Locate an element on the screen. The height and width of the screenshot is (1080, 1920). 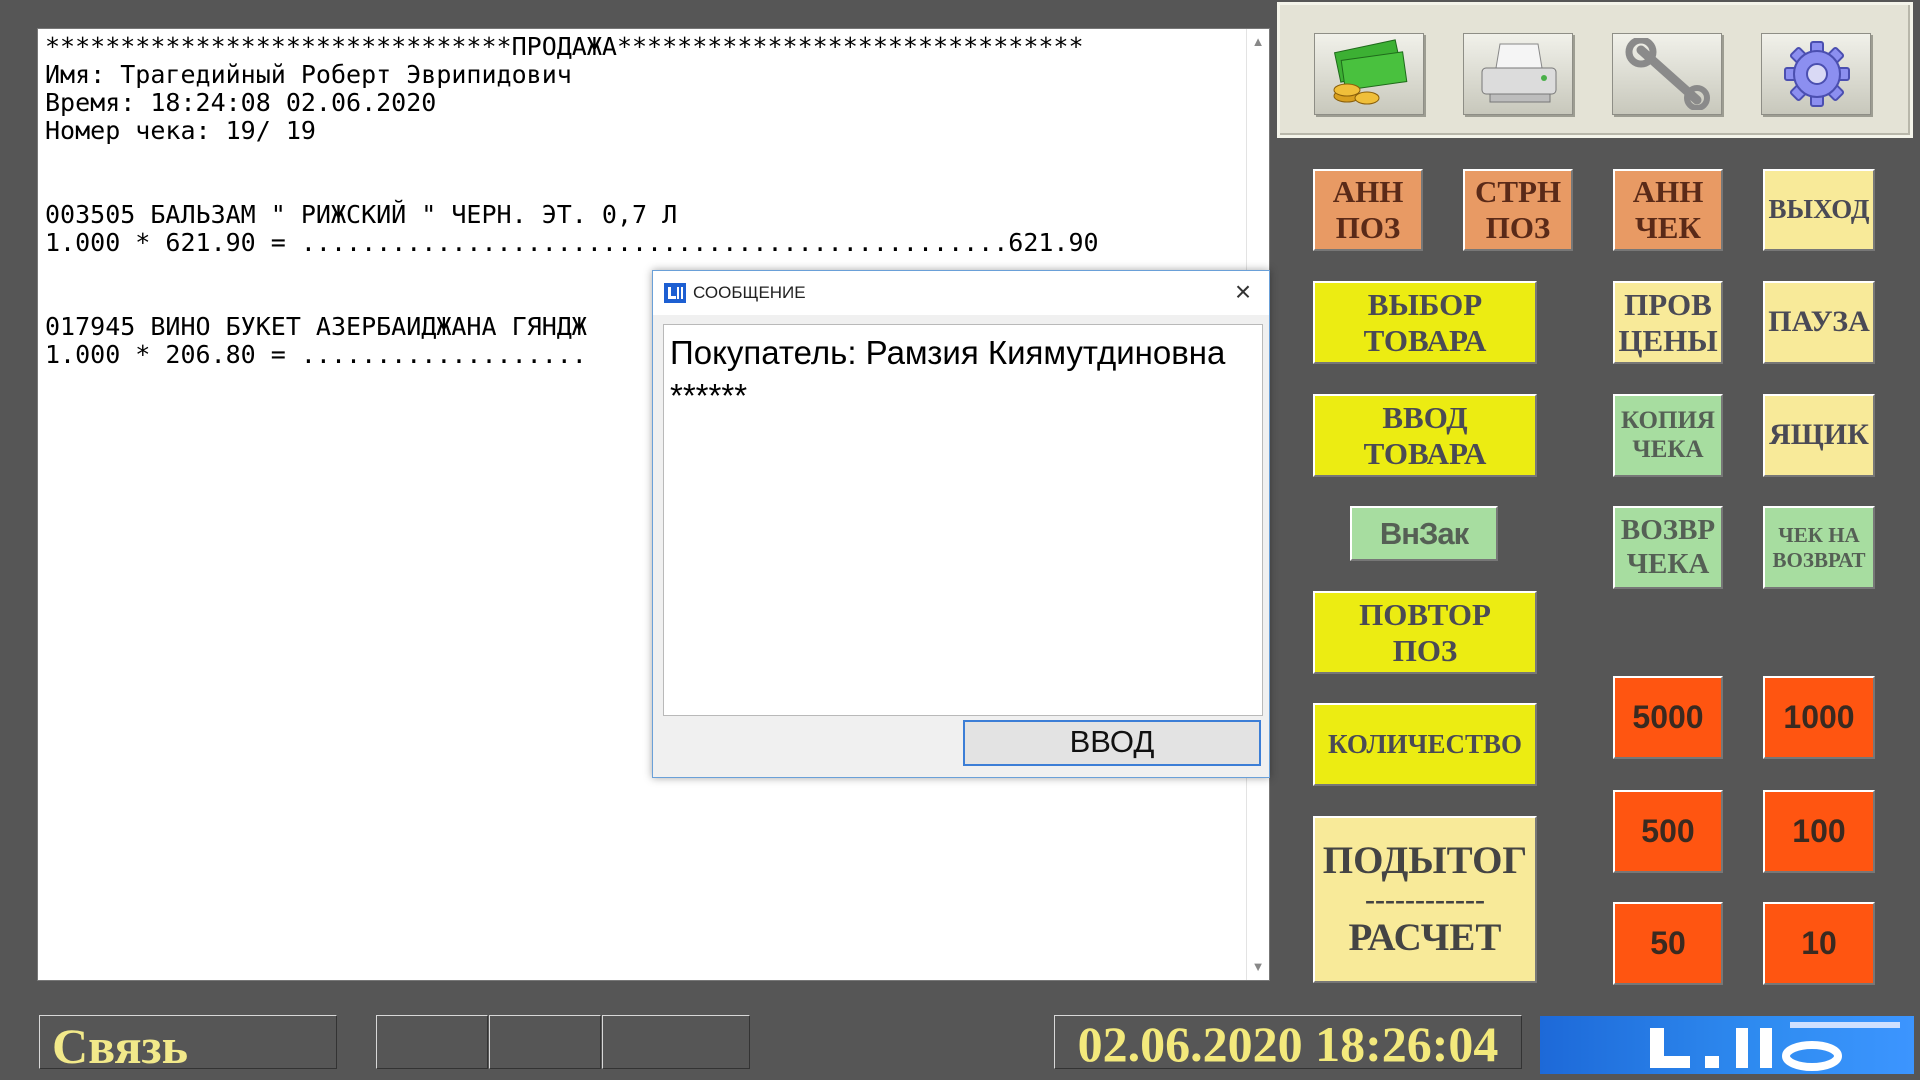
quantity-button: КОЛИЧЕСТВО is located at coordinates (1425, 744).